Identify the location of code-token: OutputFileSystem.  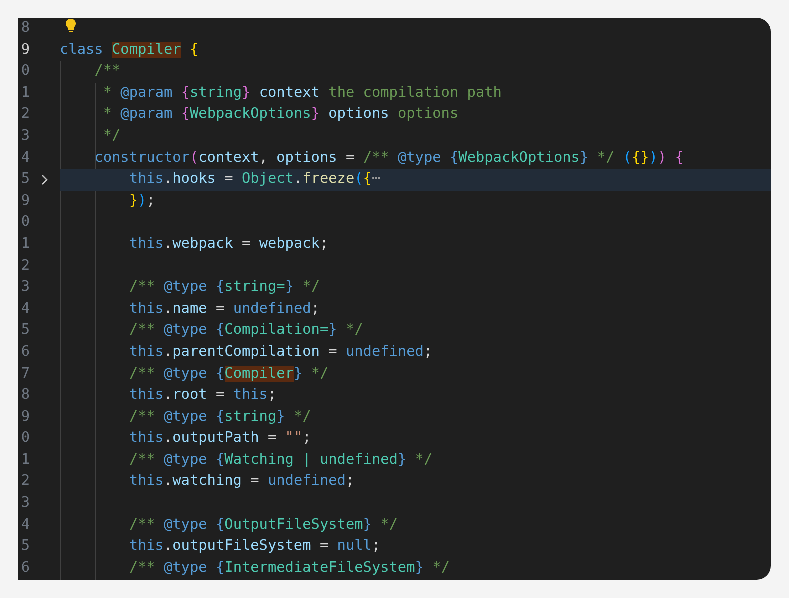
(294, 524).